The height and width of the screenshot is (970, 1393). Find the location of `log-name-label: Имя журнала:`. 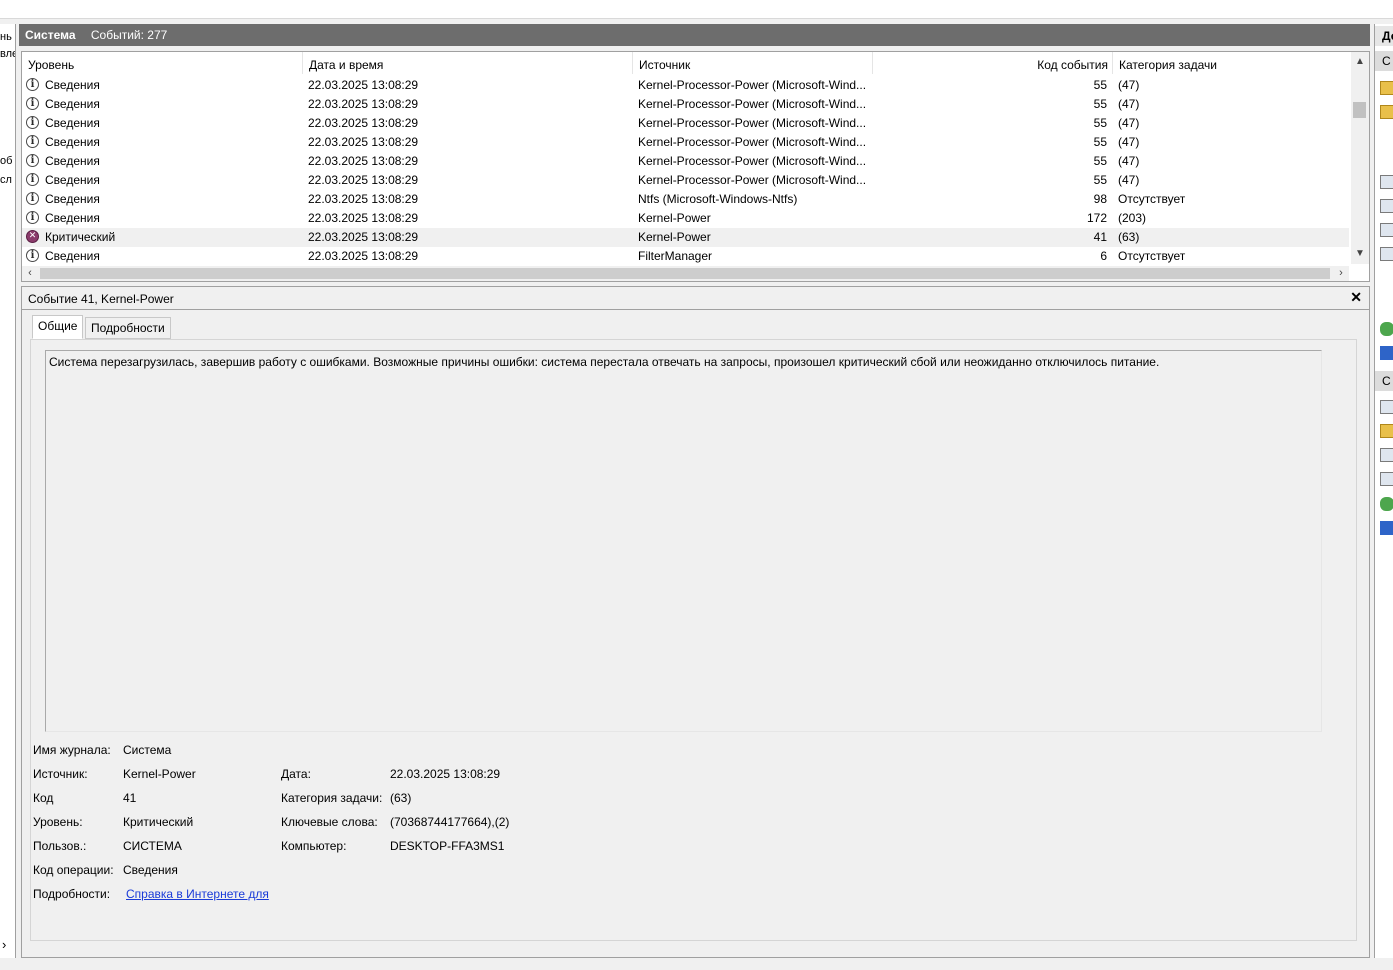

log-name-label: Имя журнала: is located at coordinates (72, 750).